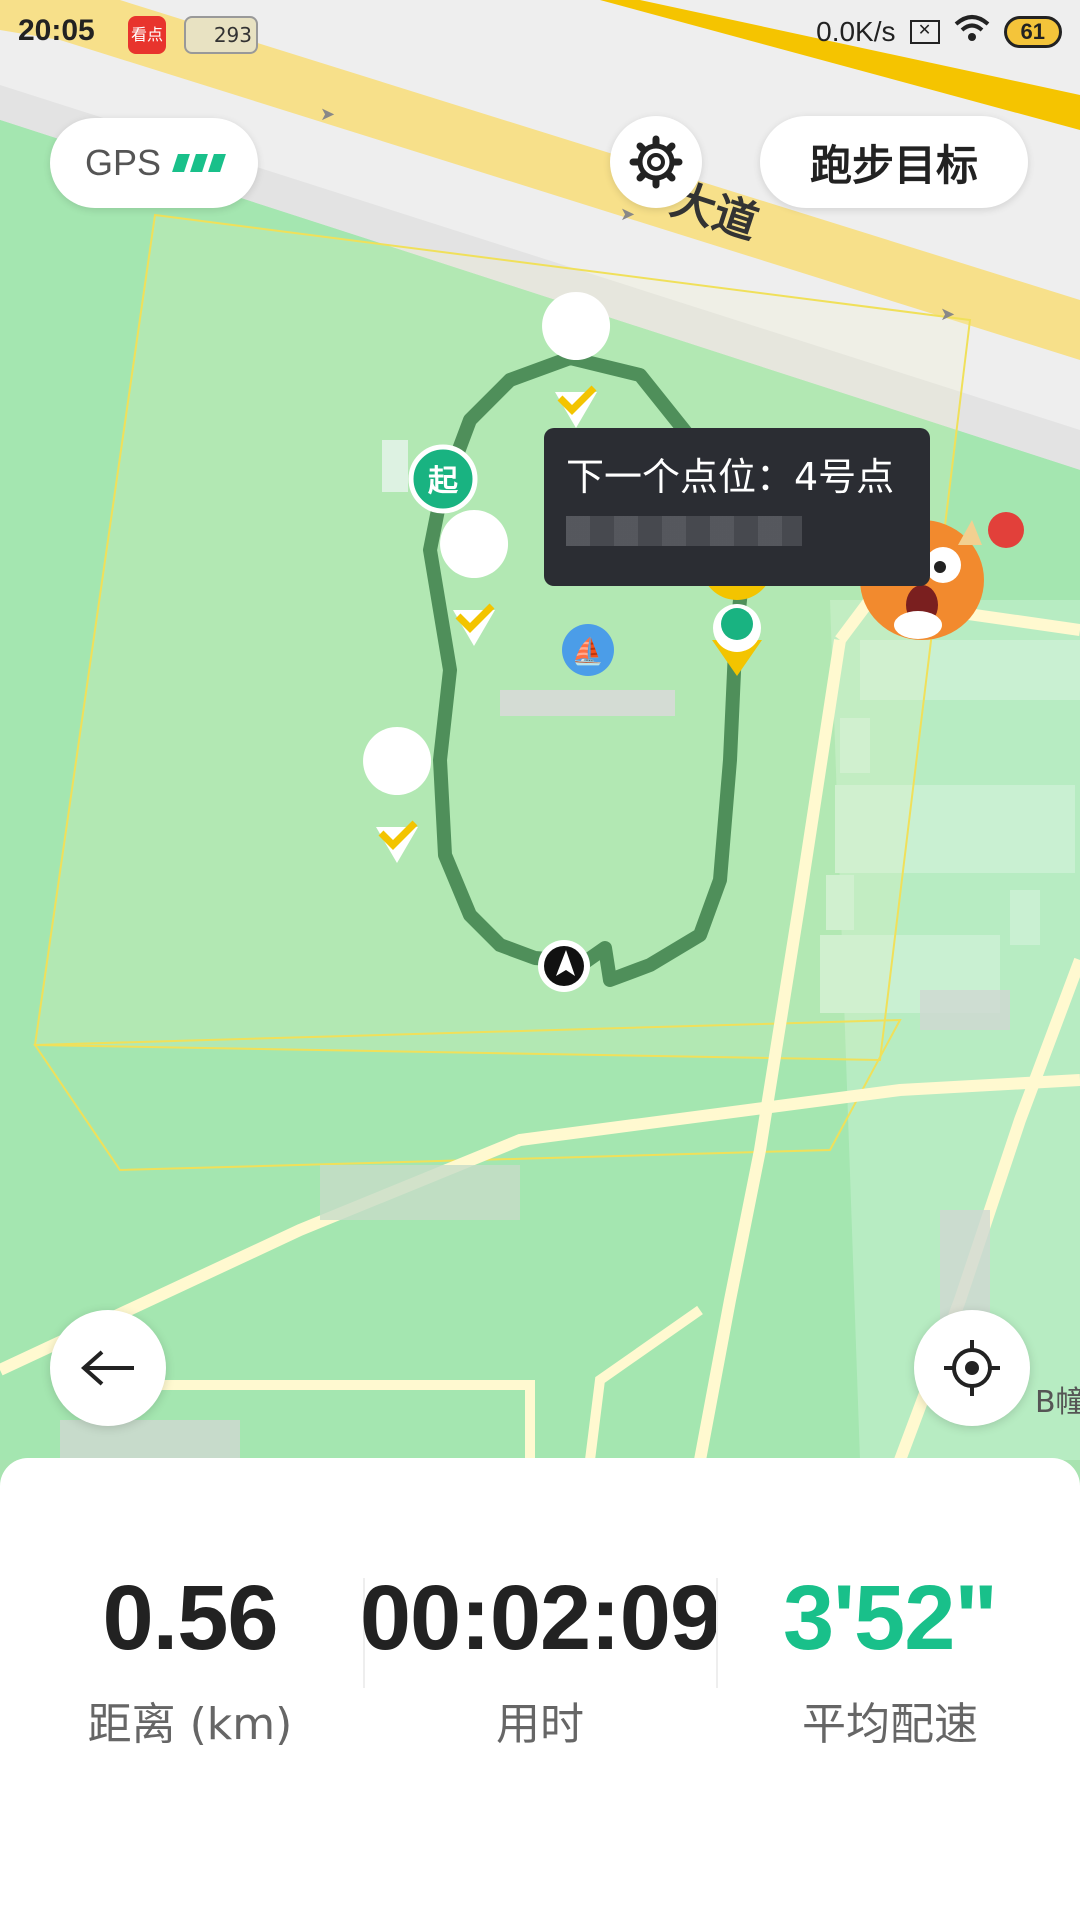 This screenshot has height=1920, width=1080. I want to click on app-notification-icon: 看点, so click(147, 35).